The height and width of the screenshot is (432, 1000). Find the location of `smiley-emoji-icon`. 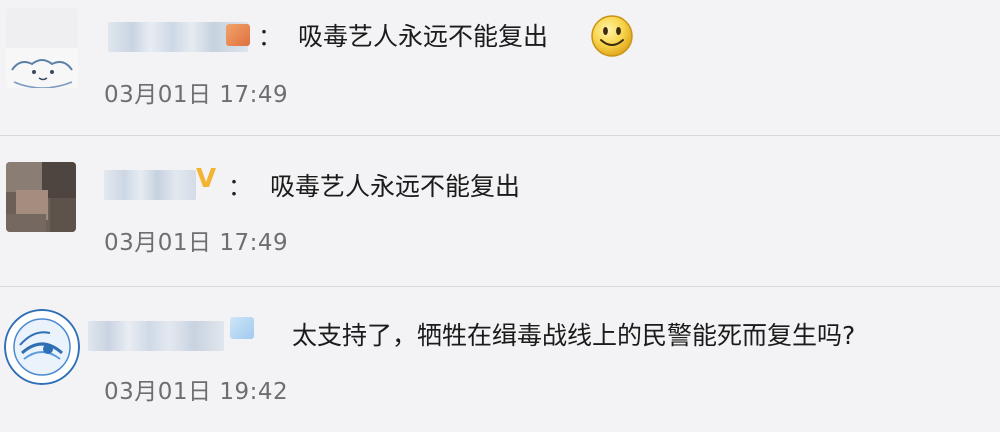

smiley-emoji-icon is located at coordinates (612, 36).